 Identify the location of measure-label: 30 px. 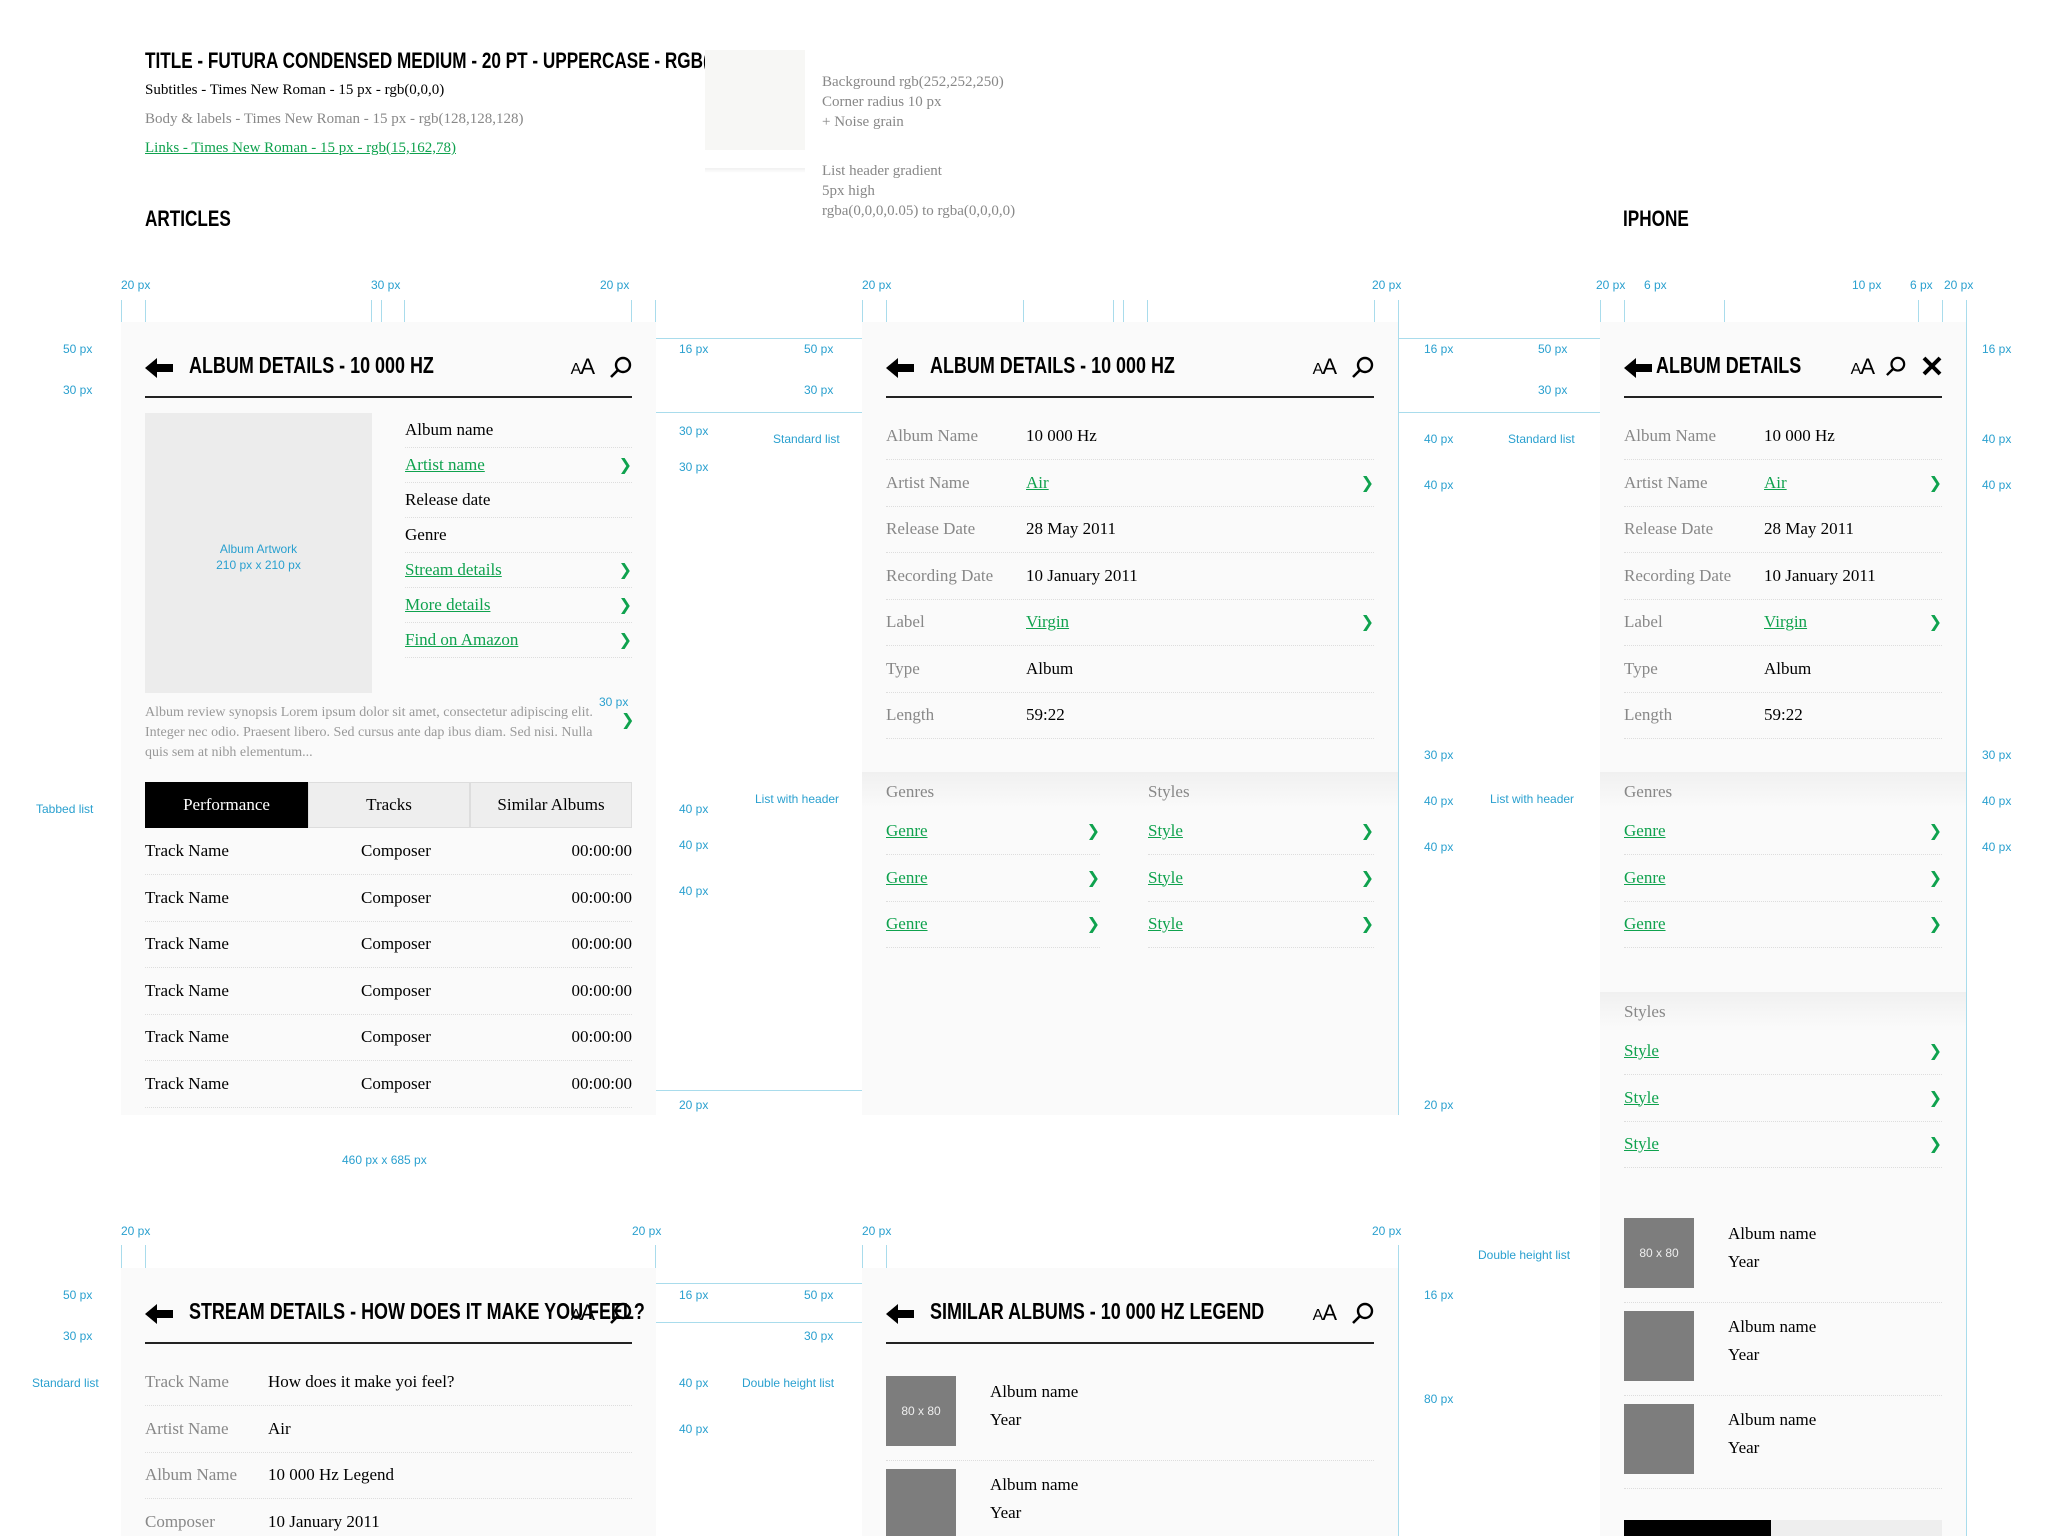
(819, 390).